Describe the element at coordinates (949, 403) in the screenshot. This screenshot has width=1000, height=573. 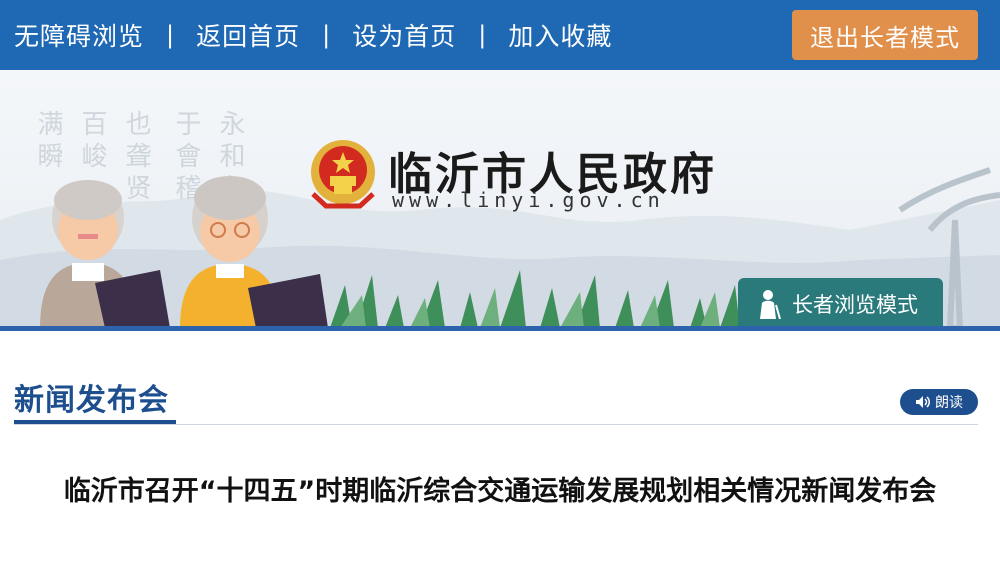
I see `read-aloud-label: 朗读` at that location.